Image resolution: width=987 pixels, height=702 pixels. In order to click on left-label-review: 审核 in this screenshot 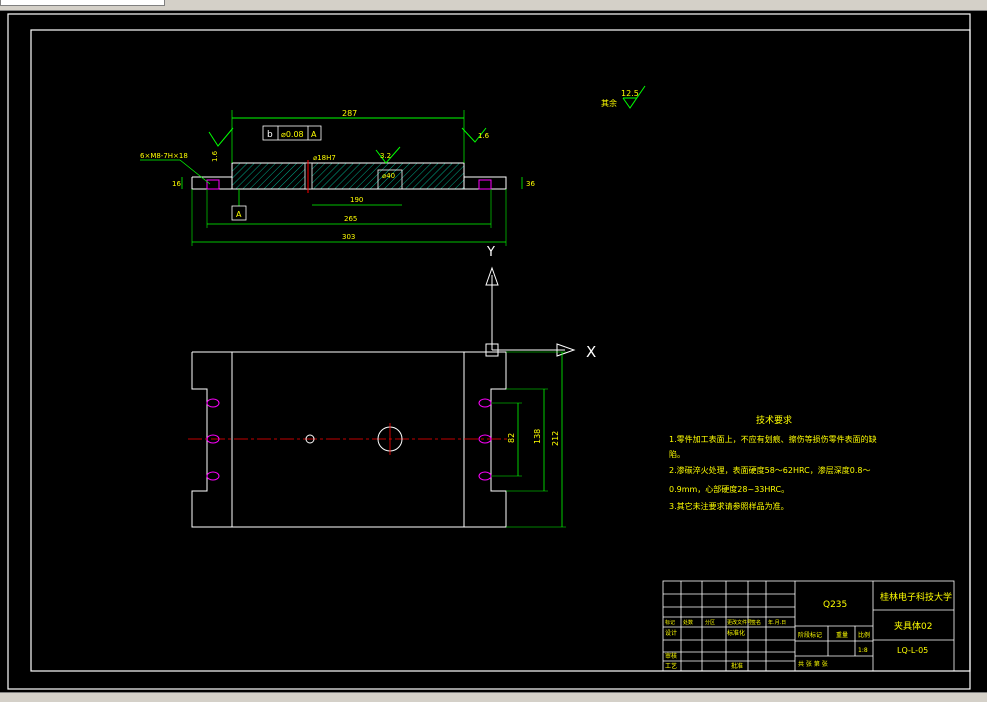, I will do `click(671, 656)`.